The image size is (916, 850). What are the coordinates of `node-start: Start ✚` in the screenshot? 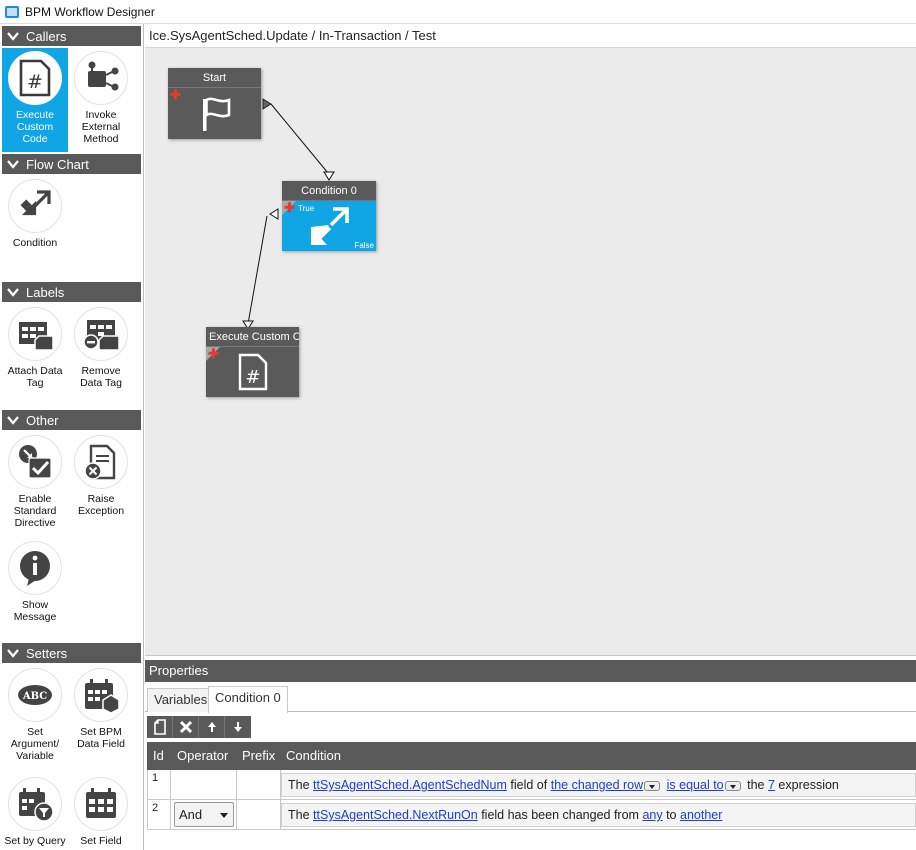 It's located at (214, 103).